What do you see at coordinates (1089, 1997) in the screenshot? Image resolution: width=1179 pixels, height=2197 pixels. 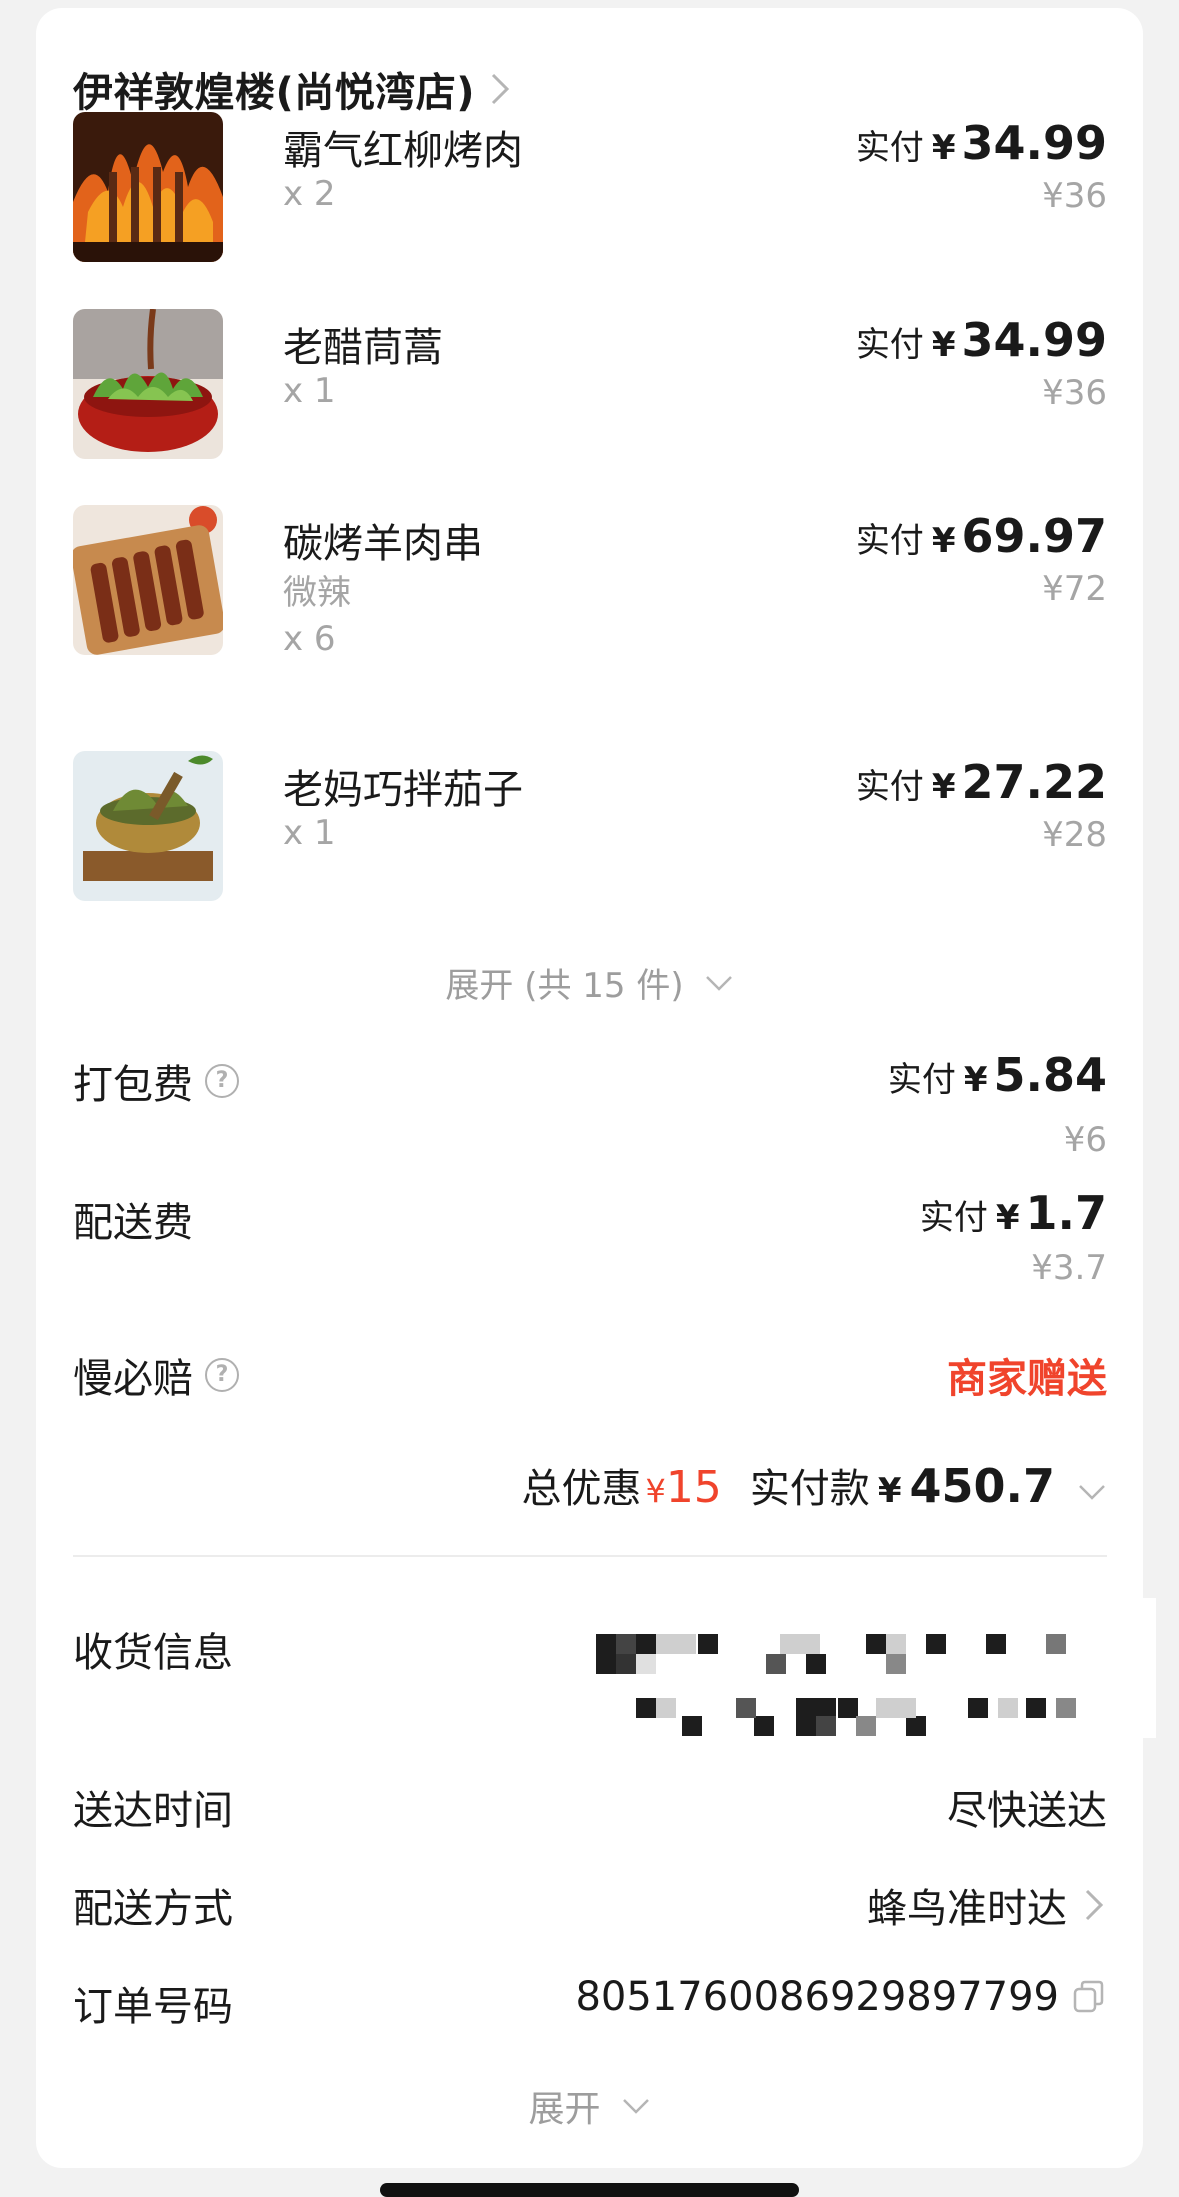 I see `copy-icon` at bounding box center [1089, 1997].